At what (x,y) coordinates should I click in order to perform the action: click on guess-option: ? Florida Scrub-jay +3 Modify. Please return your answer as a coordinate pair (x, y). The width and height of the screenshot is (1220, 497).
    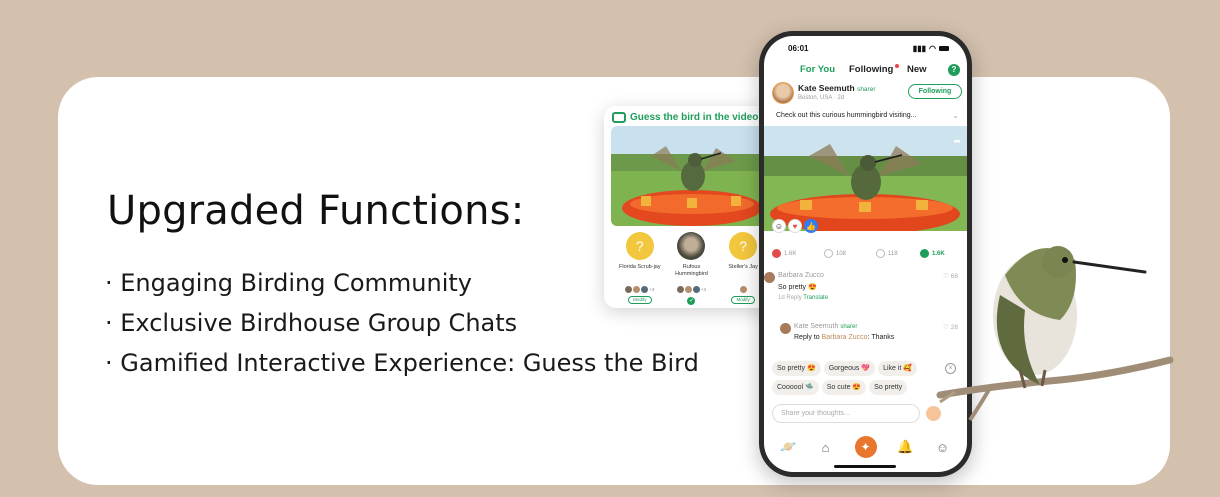
    Looking at the image, I should click on (640, 268).